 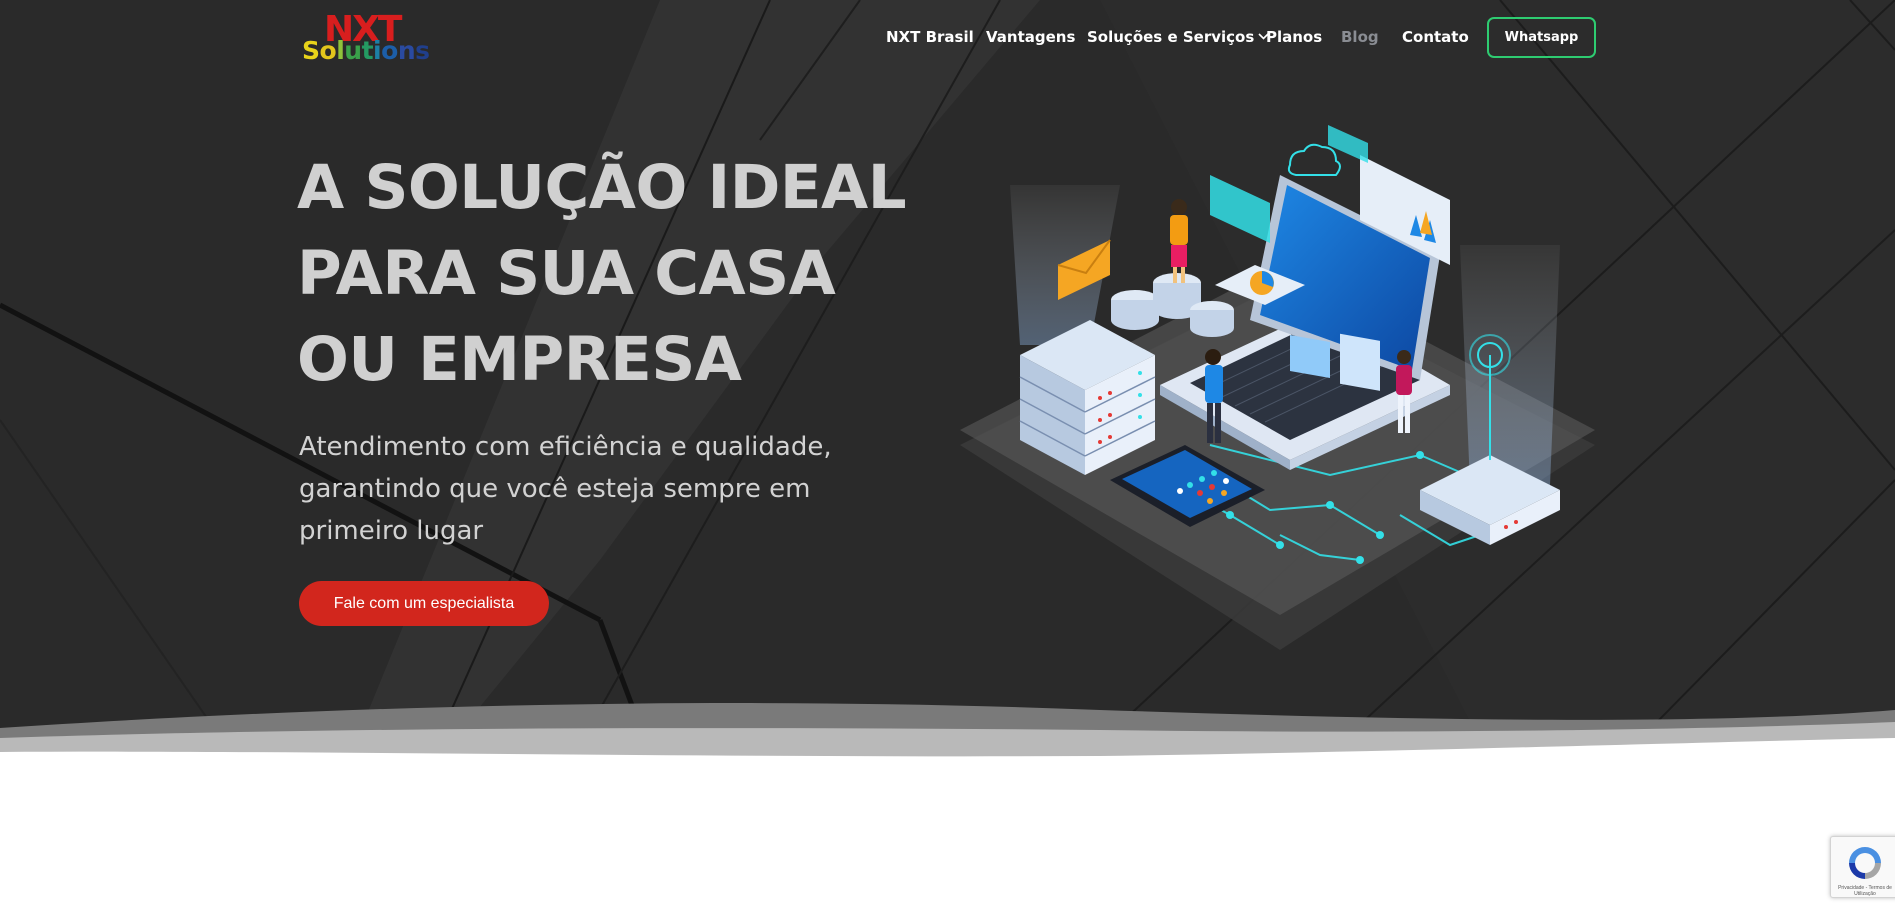 I want to click on logo-letter-u: u, so click(x=353, y=50).